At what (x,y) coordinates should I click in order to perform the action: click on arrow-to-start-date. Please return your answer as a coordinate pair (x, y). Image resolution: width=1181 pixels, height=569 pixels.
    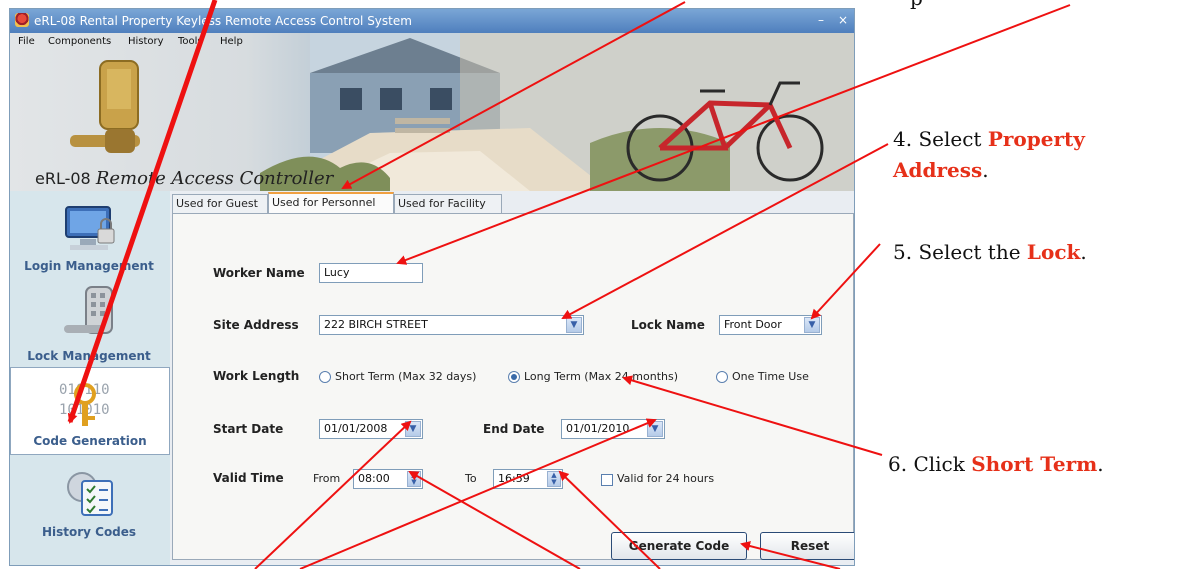
    Looking at the image, I should click on (333, 494).